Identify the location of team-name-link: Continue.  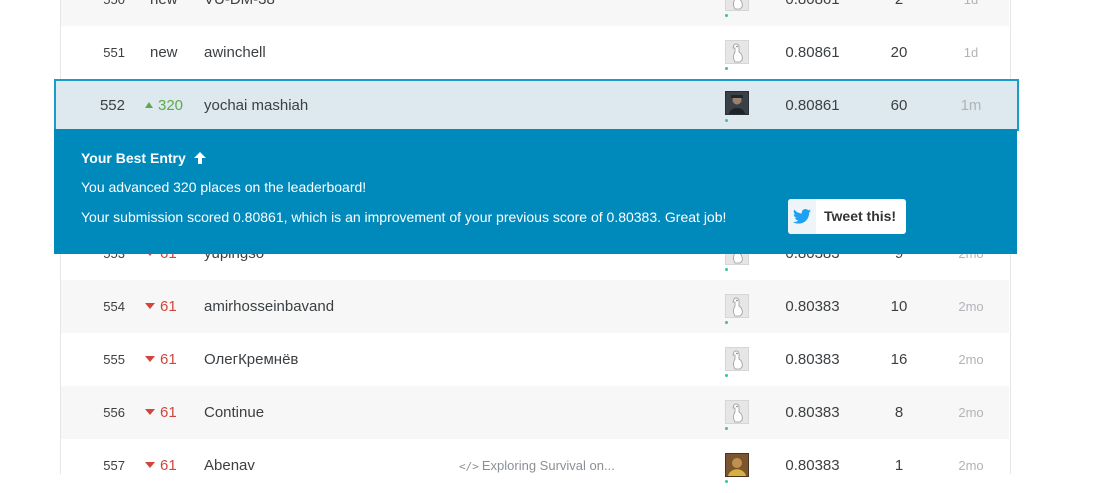
(234, 412).